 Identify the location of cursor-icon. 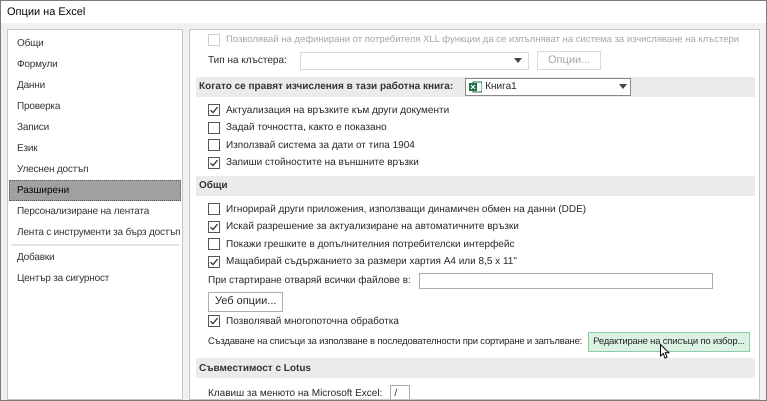
(665, 351).